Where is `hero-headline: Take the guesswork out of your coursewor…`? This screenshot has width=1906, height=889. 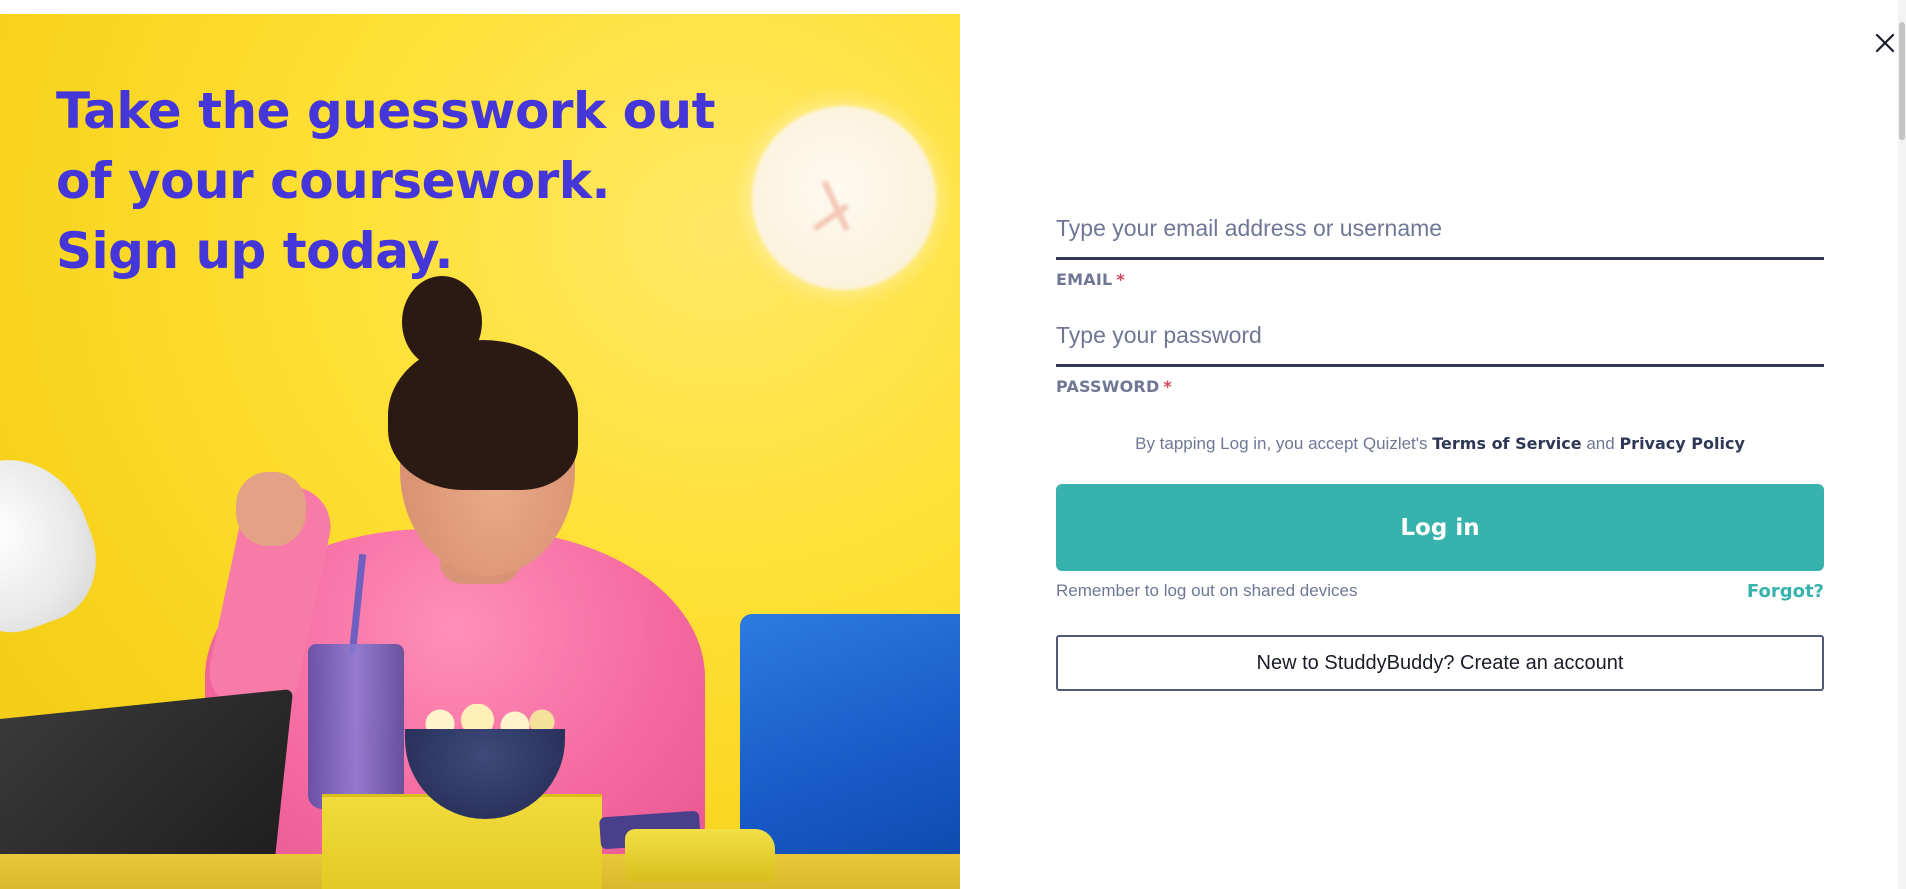 hero-headline: Take the guesswork out of your coursewor… is located at coordinates (406, 181).